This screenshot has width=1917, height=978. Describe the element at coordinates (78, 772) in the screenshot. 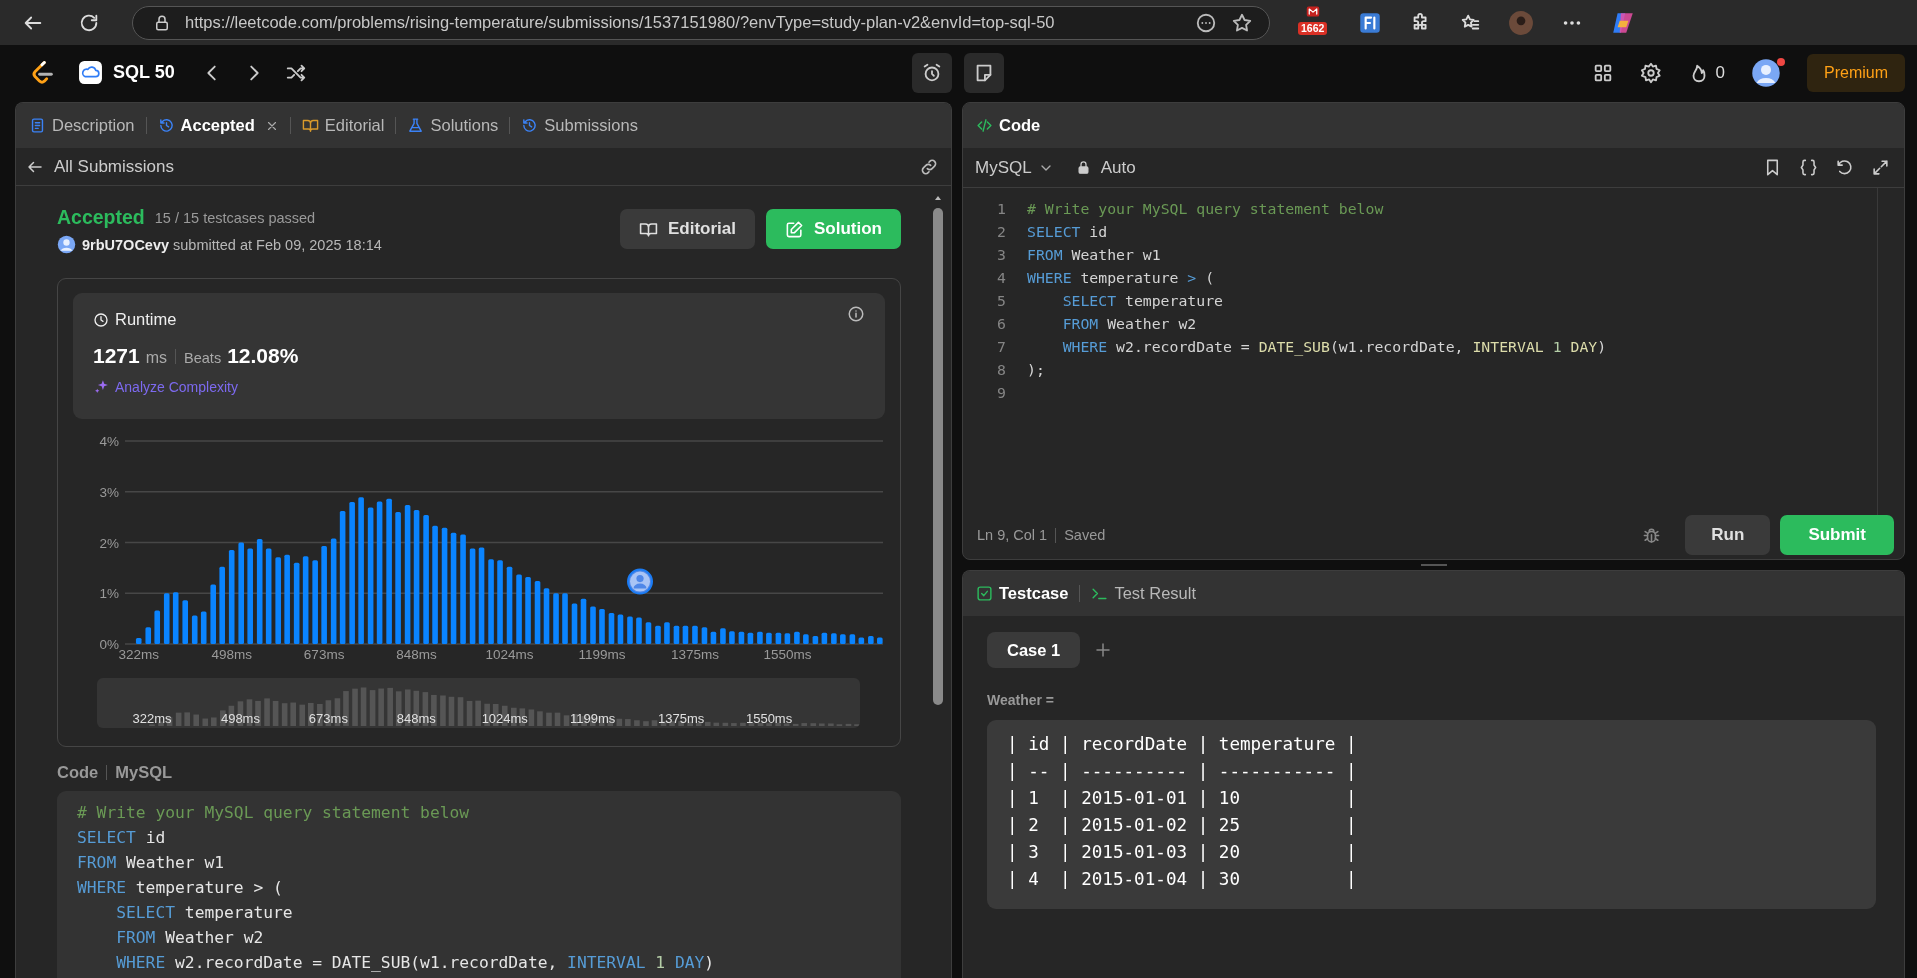

I see `section-label: Code` at that location.